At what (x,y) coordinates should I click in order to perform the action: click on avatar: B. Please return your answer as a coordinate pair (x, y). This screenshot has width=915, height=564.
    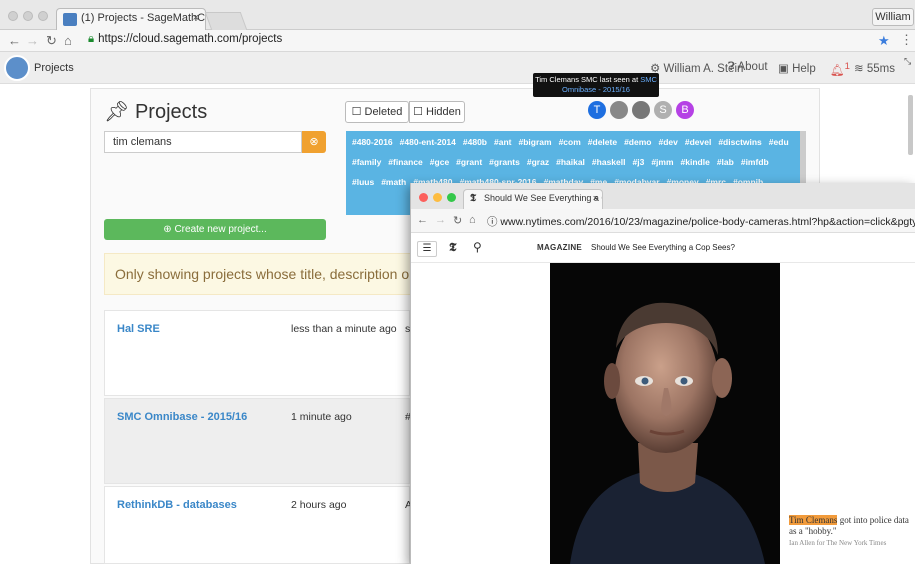
    Looking at the image, I should click on (685, 110).